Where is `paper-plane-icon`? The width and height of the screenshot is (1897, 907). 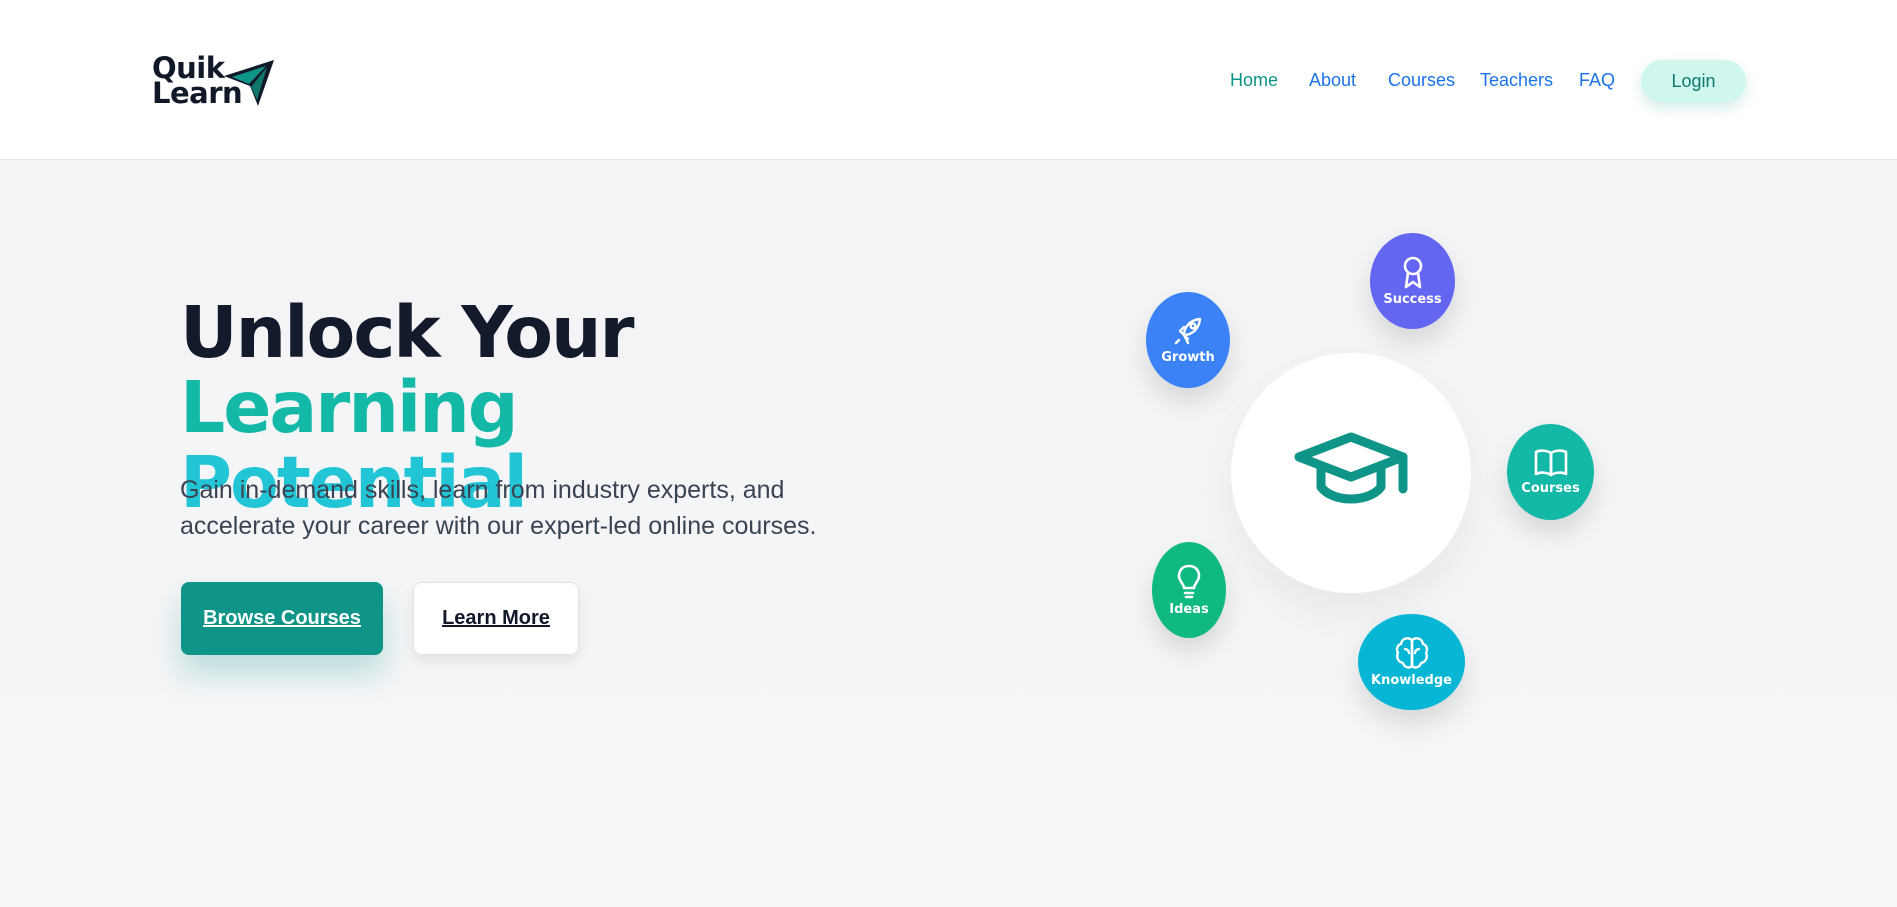 paper-plane-icon is located at coordinates (249, 83).